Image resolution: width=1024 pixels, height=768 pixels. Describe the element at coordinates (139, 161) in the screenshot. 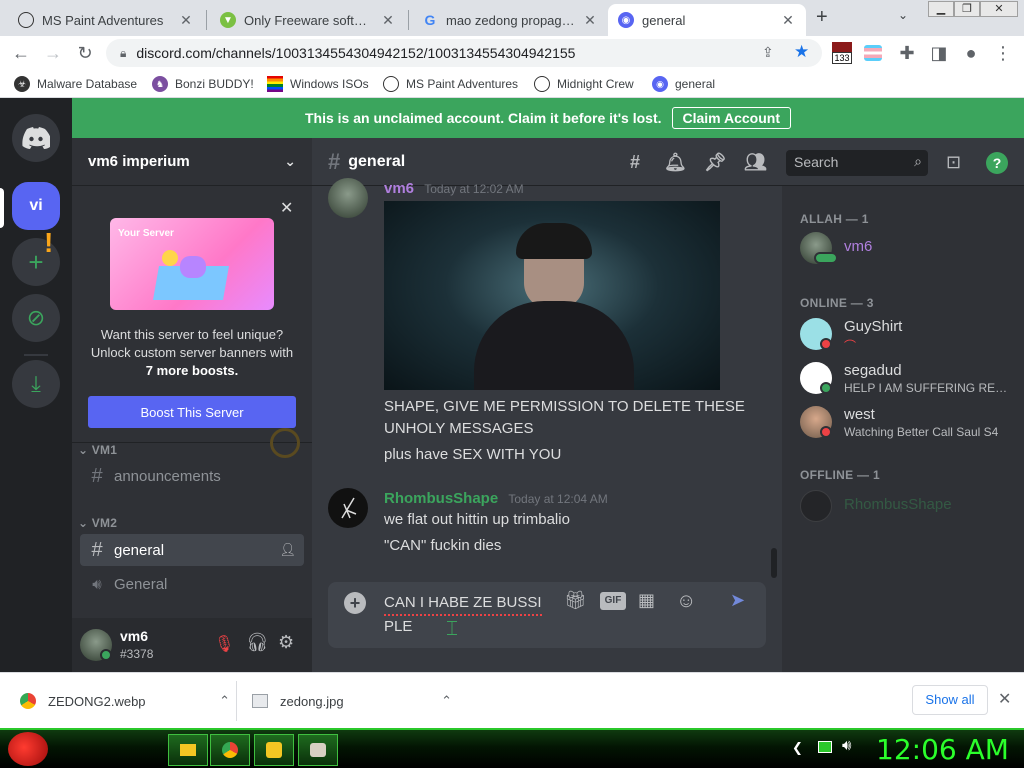

I see `server-name: vm6 imperium` at that location.